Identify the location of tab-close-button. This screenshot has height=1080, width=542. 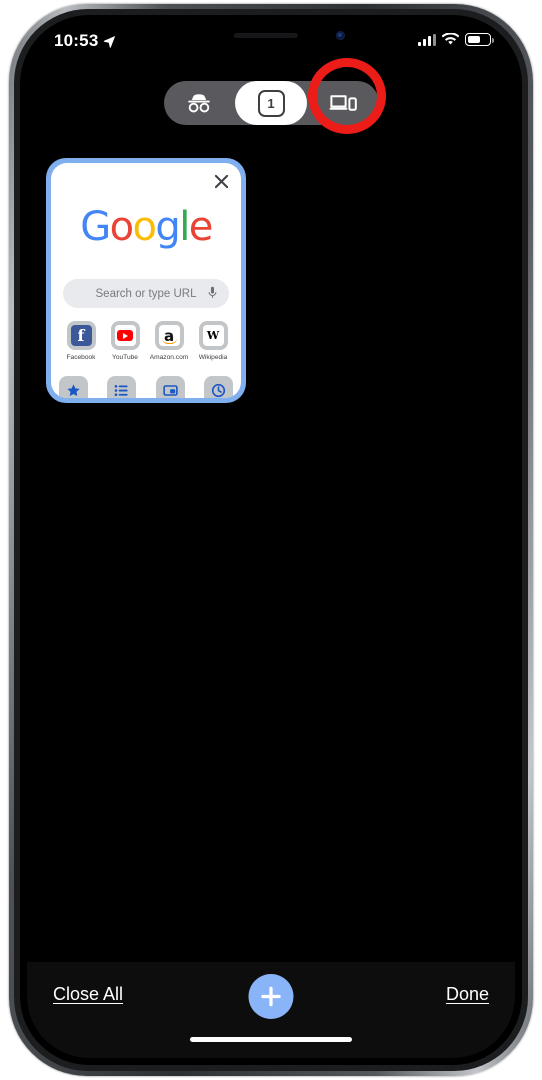
(221, 181).